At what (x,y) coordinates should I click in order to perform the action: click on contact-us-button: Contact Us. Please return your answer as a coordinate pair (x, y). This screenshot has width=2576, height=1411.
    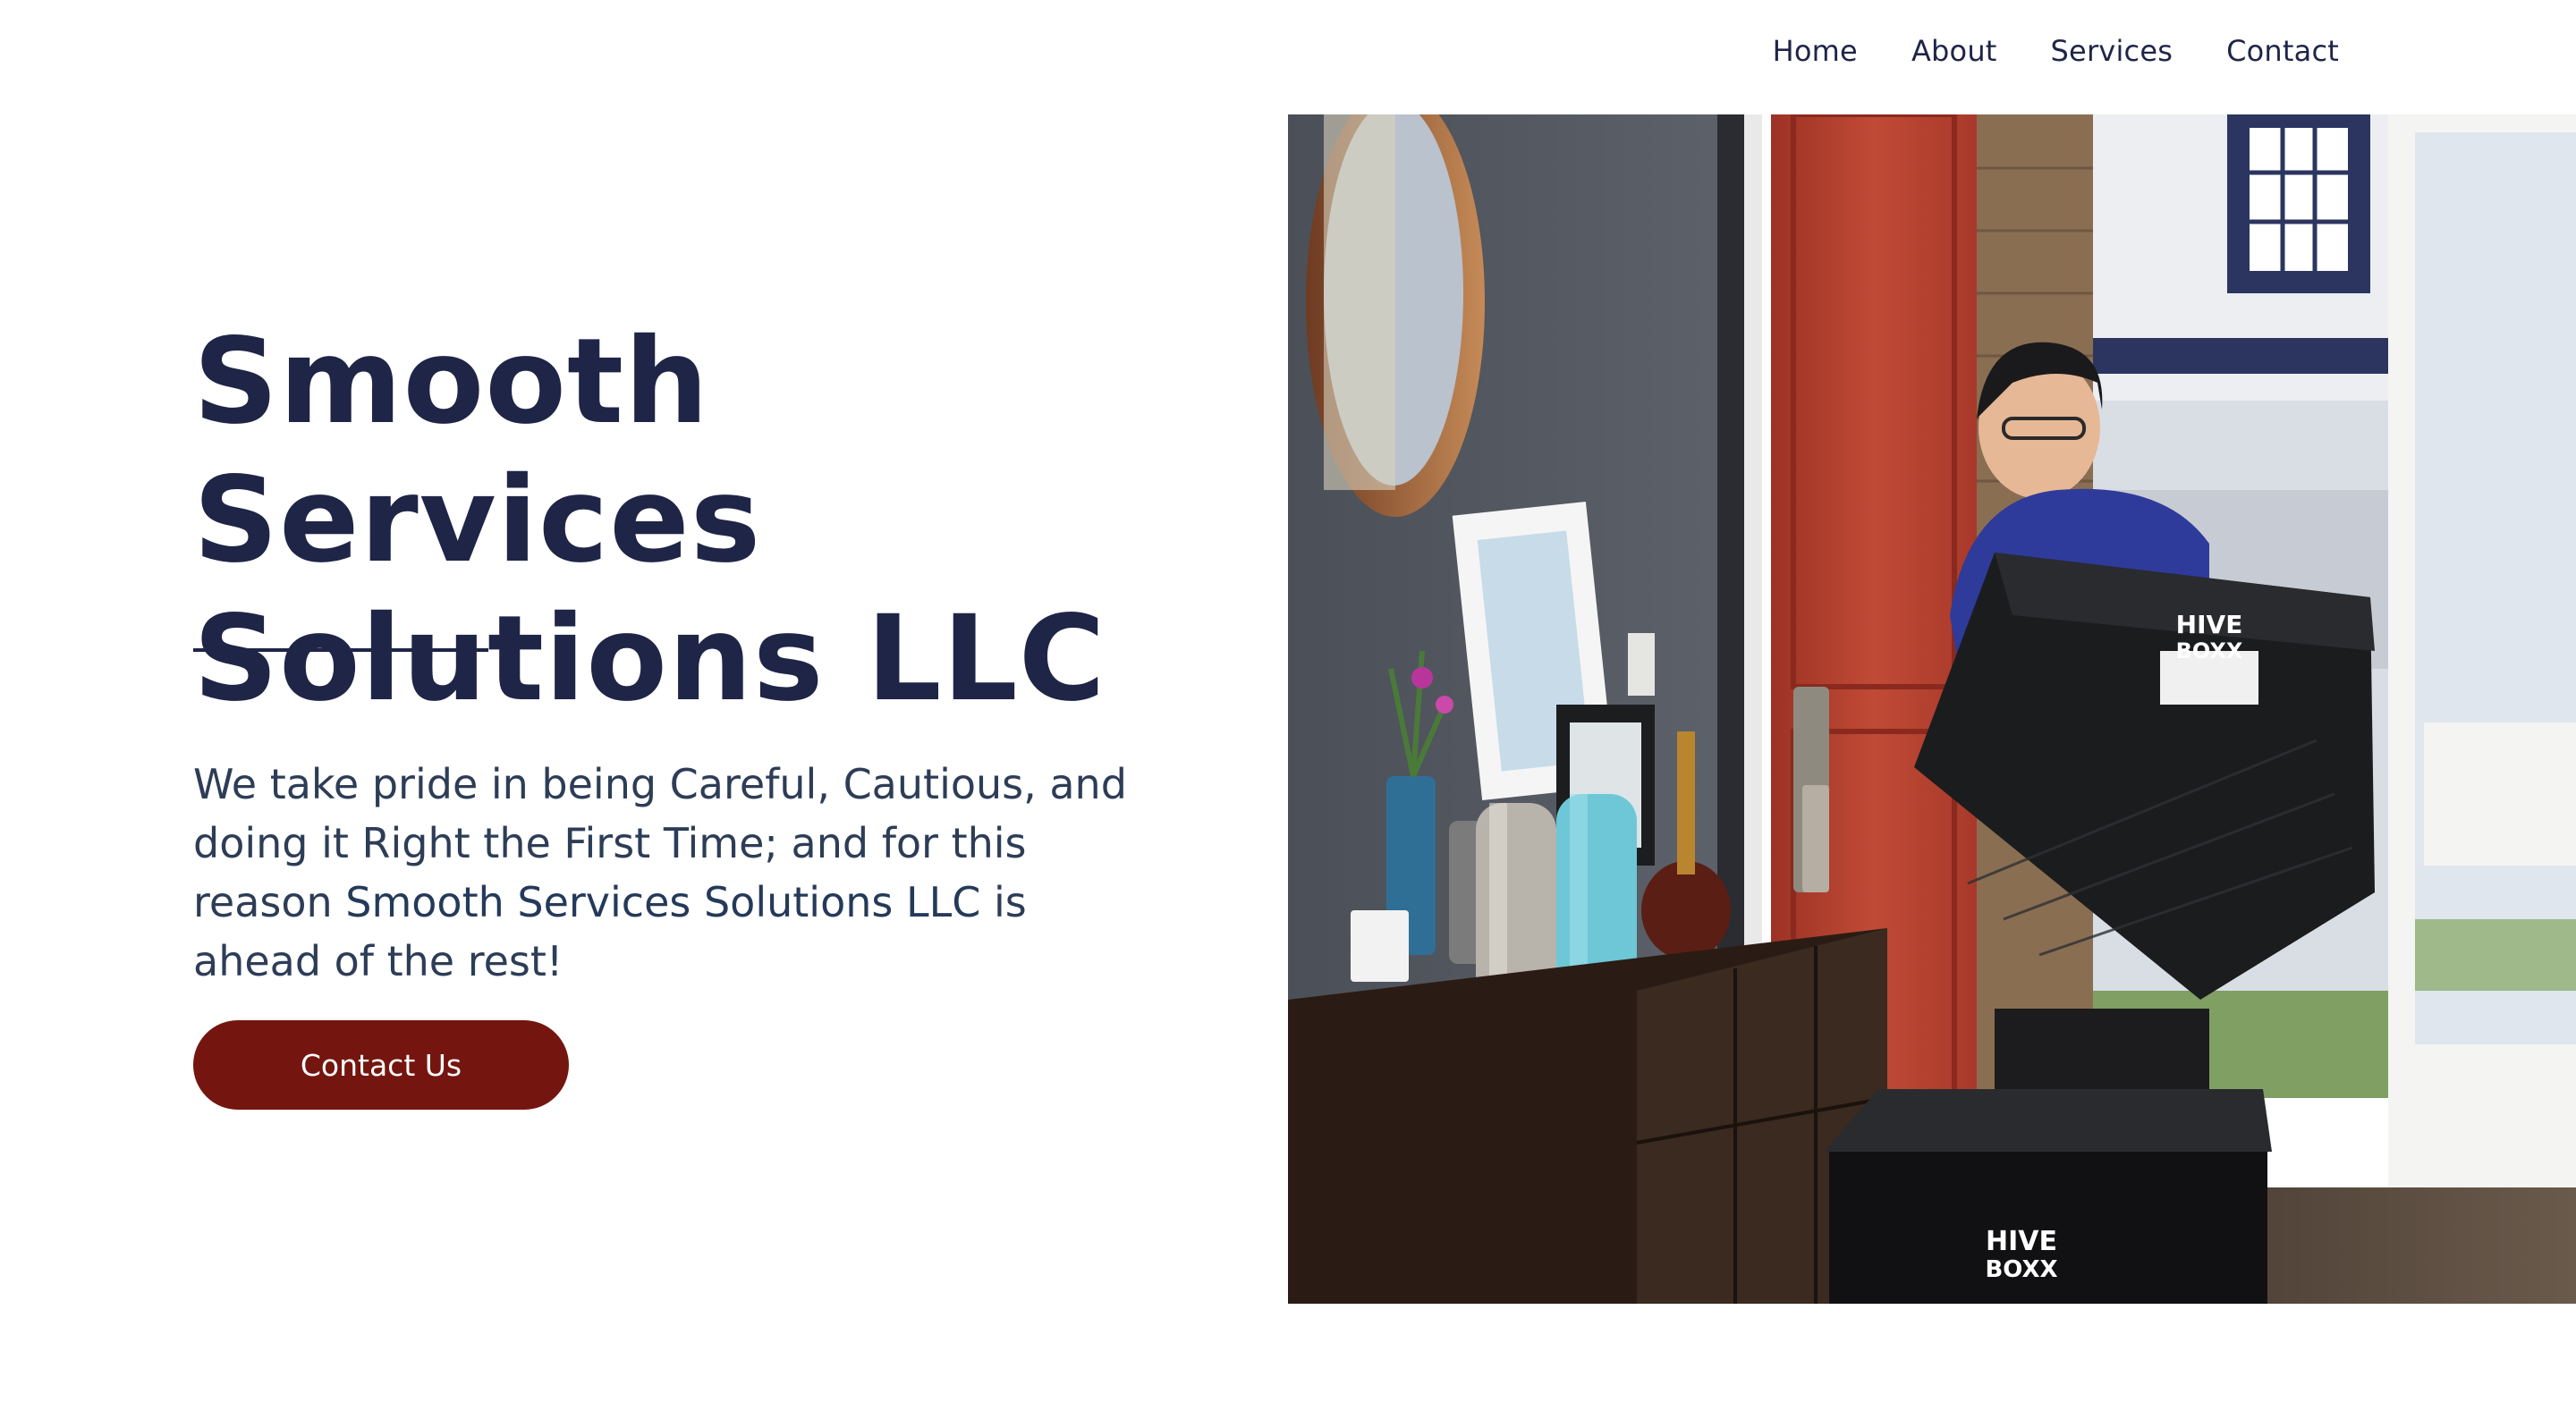
    Looking at the image, I should click on (381, 1065).